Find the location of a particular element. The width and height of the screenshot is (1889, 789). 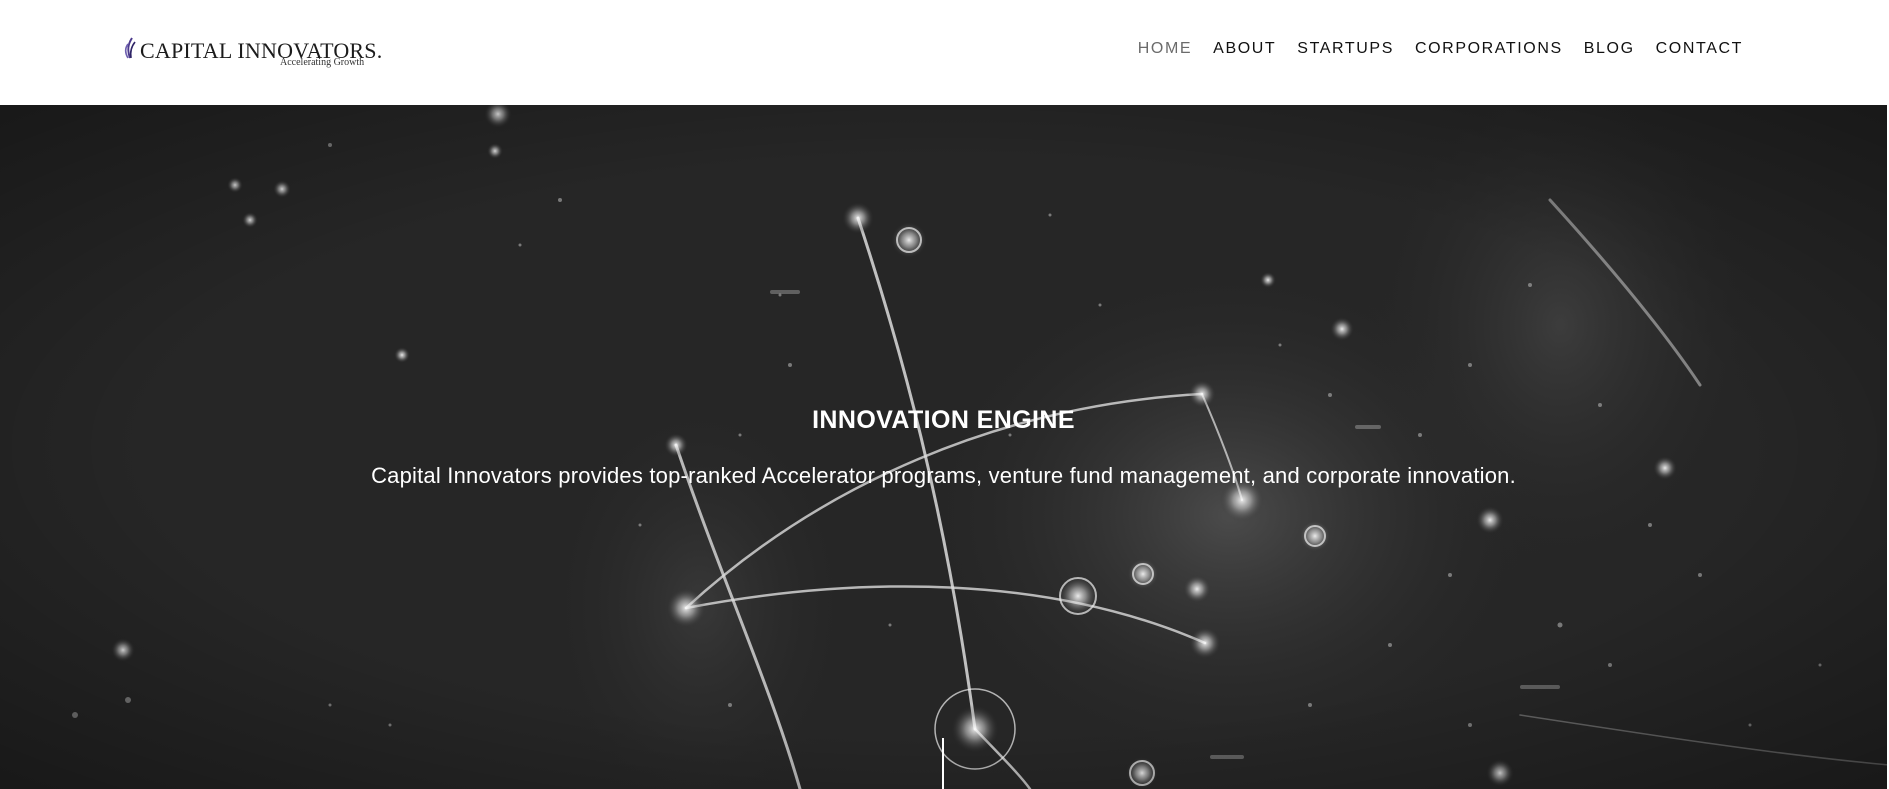

feather-logo-icon is located at coordinates (130, 48).